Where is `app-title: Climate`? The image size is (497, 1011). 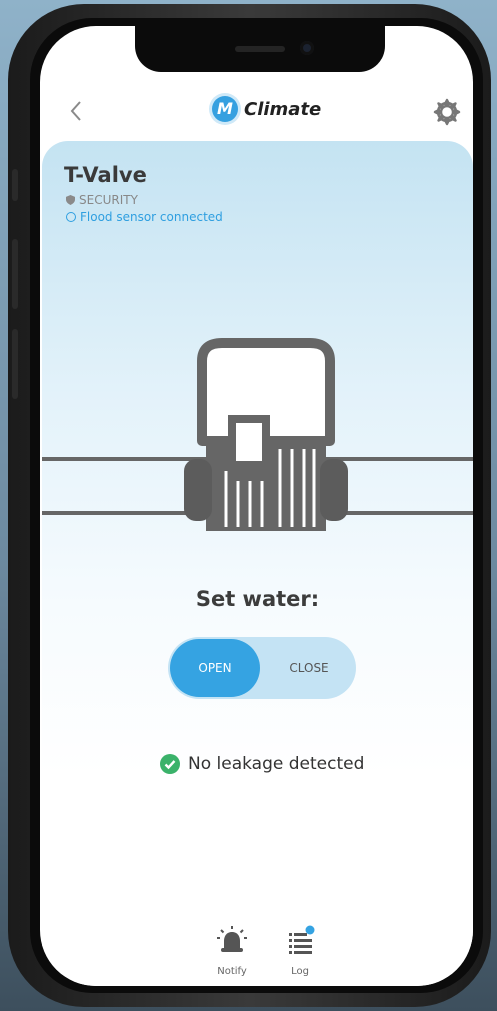 app-title: Climate is located at coordinates (283, 109).